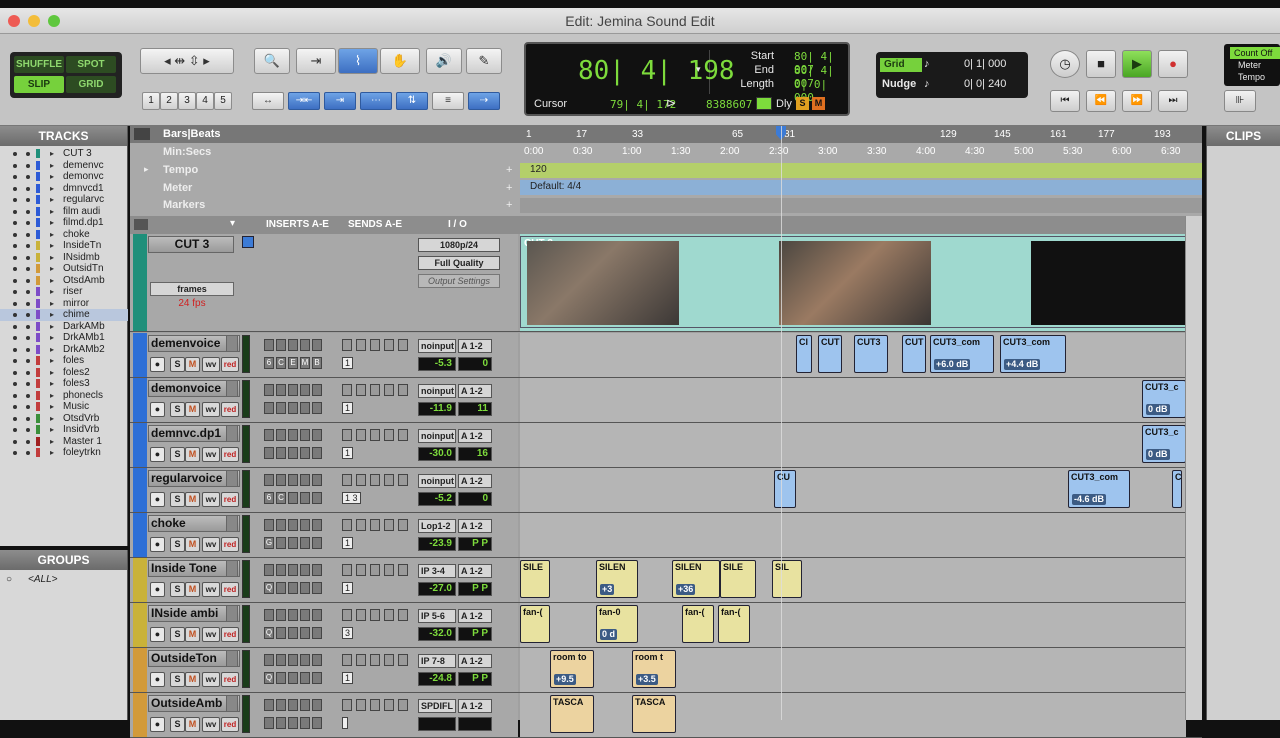 The width and height of the screenshot is (1280, 738). I want to click on insert-slot: B, so click(317, 363).